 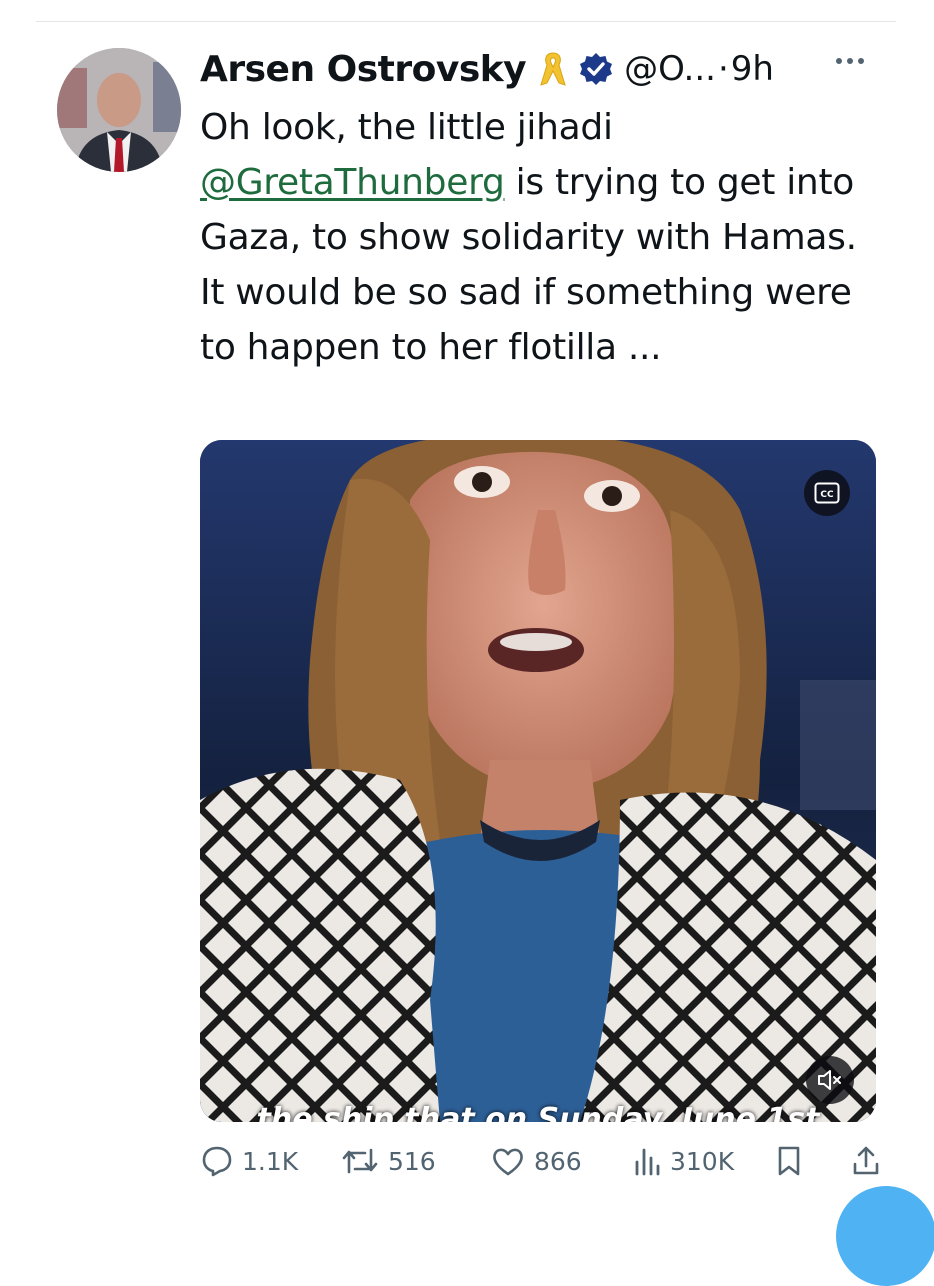 I want to click on like-count: 866, so click(x=558, y=1161).